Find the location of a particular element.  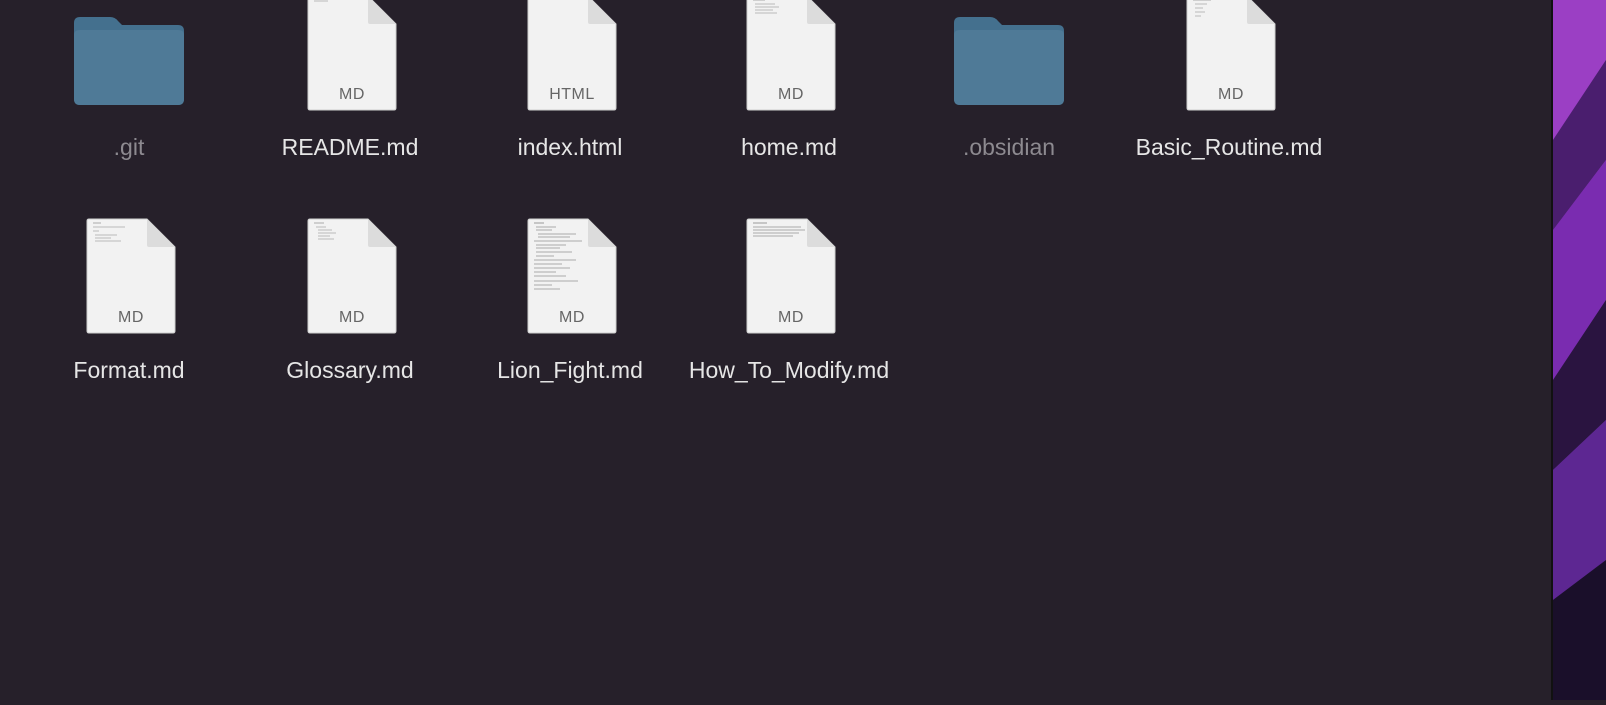

file-item-obsidian: .obsidian is located at coordinates (1009, 81).